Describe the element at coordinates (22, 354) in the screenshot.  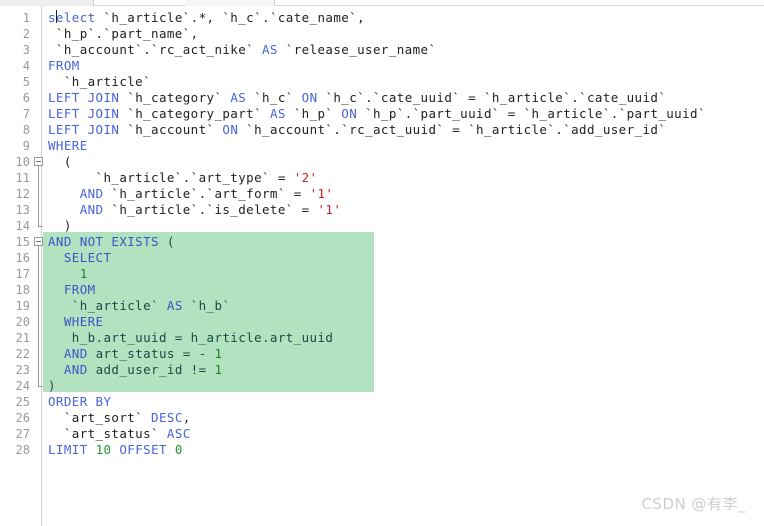
I see `line-number: 22` at that location.